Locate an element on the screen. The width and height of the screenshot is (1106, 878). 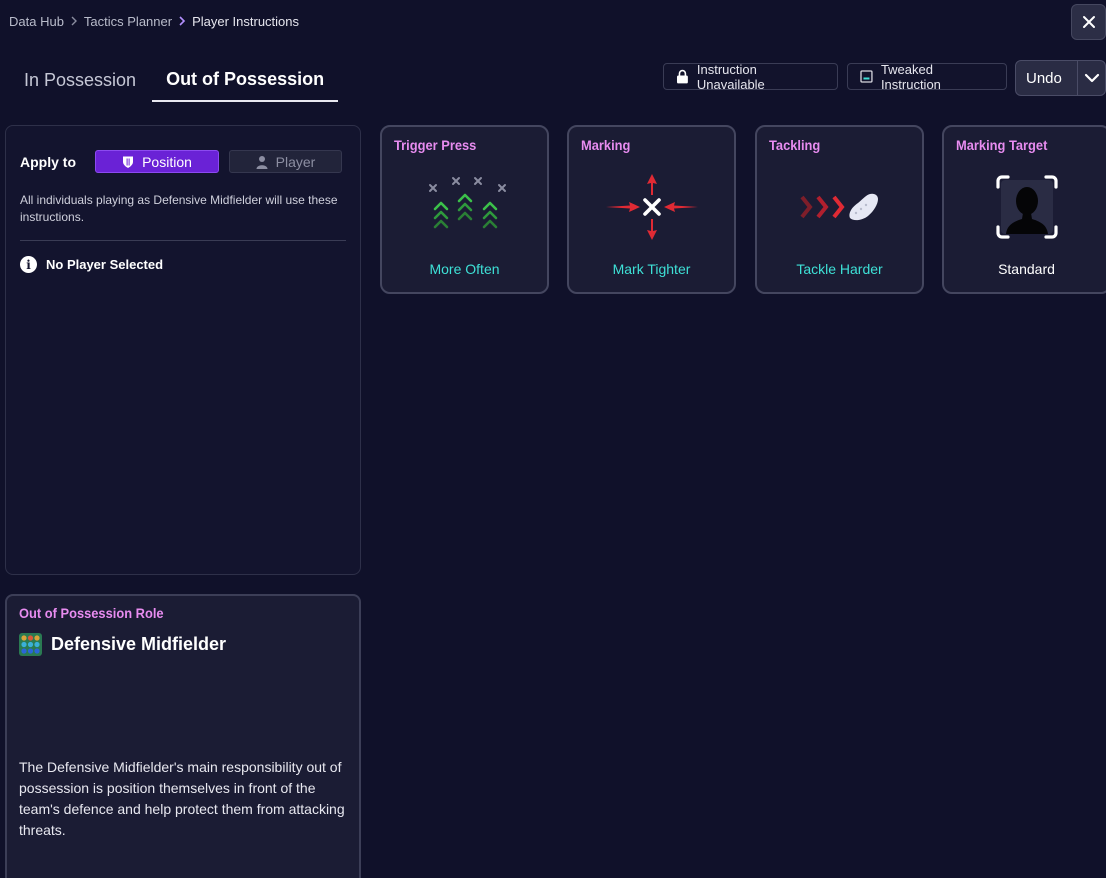
close-button is located at coordinates (1088, 22).